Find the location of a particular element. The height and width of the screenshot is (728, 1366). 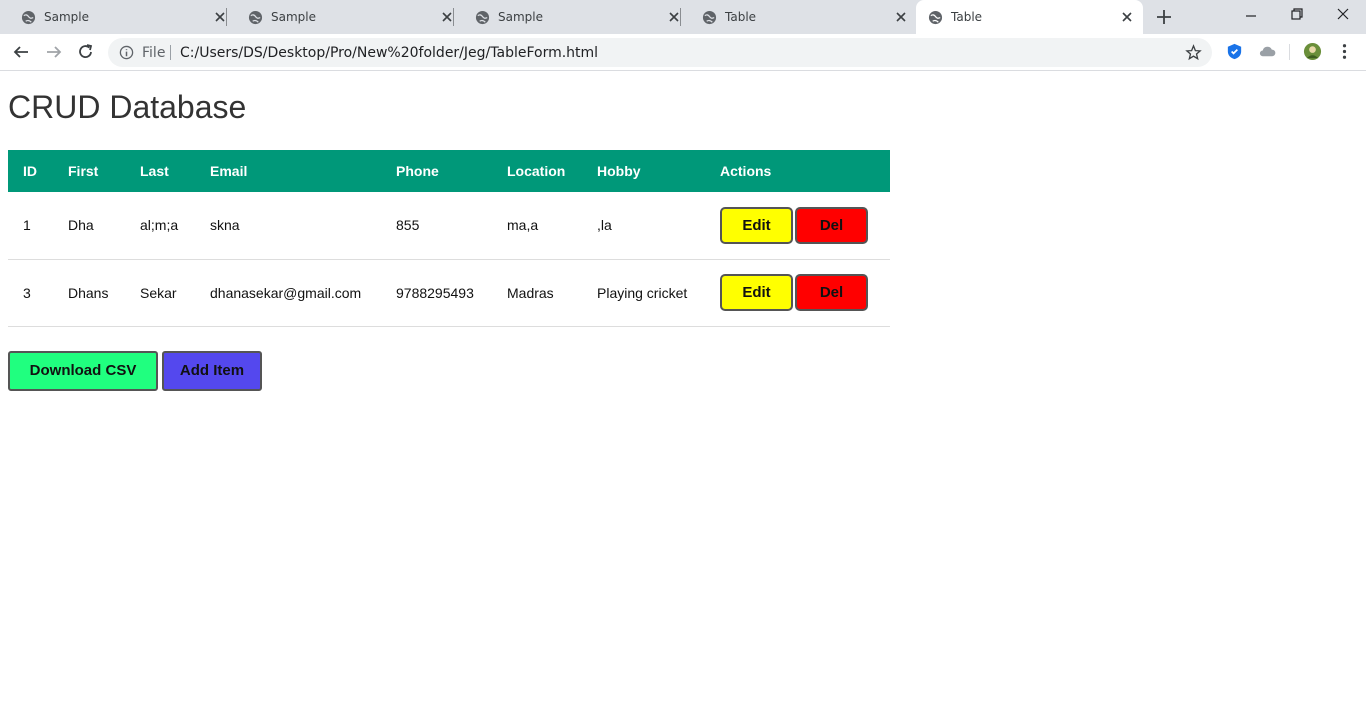

bookmark-star-icon is located at coordinates (1193, 52).